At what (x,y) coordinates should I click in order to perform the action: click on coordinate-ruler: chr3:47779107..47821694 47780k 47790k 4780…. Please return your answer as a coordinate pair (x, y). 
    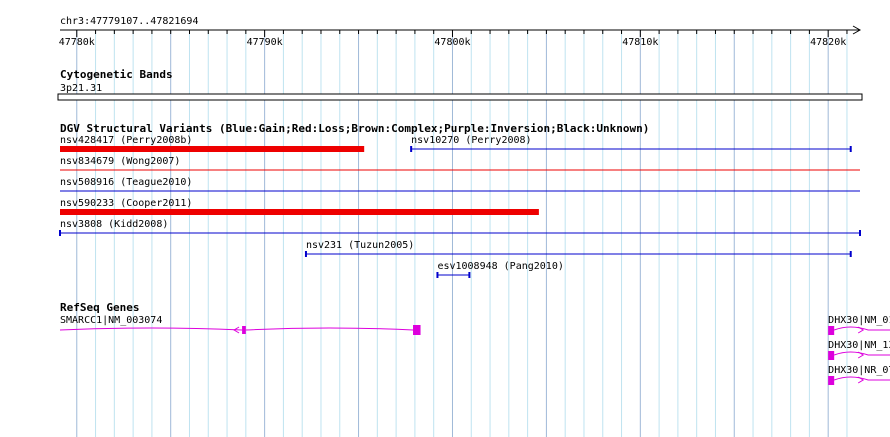
    Looking at the image, I should click on (460, 32).